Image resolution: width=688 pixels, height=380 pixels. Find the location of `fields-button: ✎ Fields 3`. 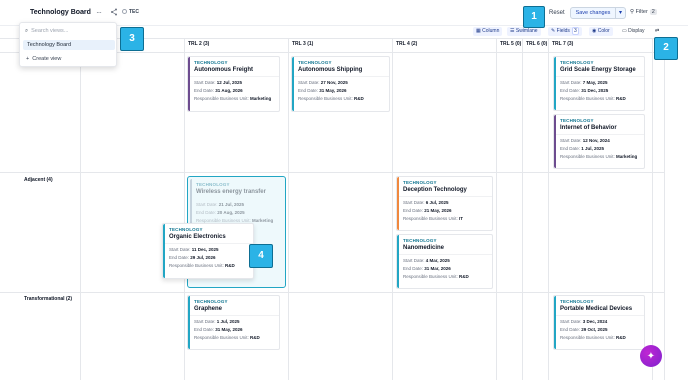

fields-button: ✎ Fields 3 is located at coordinates (565, 31).